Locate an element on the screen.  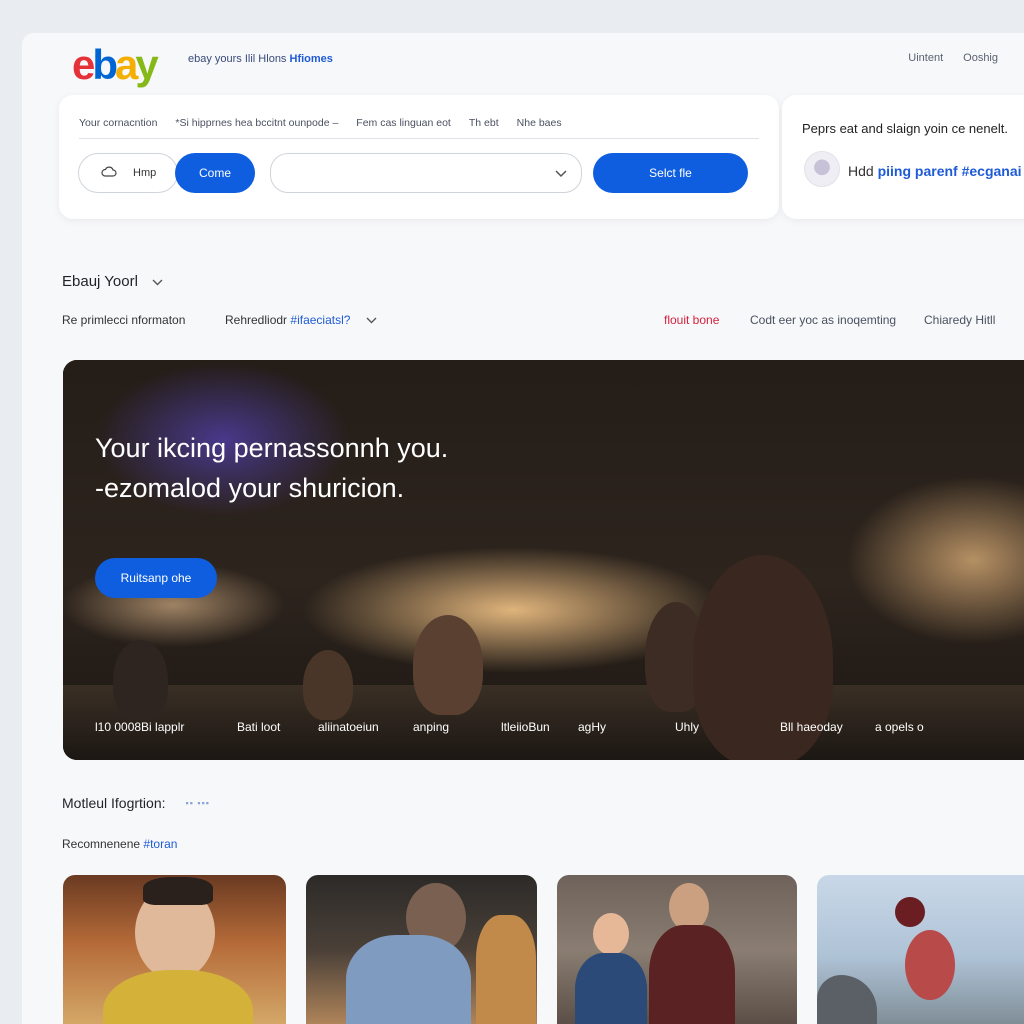
breadcrumb-item: Fem cas linguan eot is located at coordinates (403, 123).